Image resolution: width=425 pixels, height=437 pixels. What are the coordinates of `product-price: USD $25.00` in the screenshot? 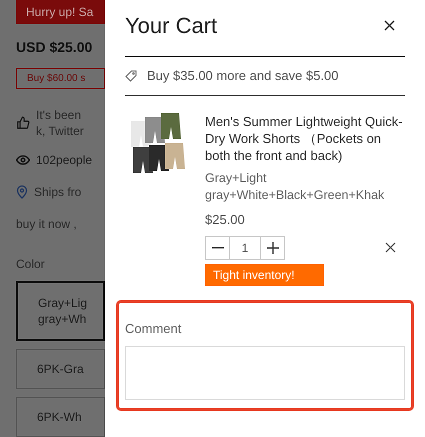 It's located at (55, 48).